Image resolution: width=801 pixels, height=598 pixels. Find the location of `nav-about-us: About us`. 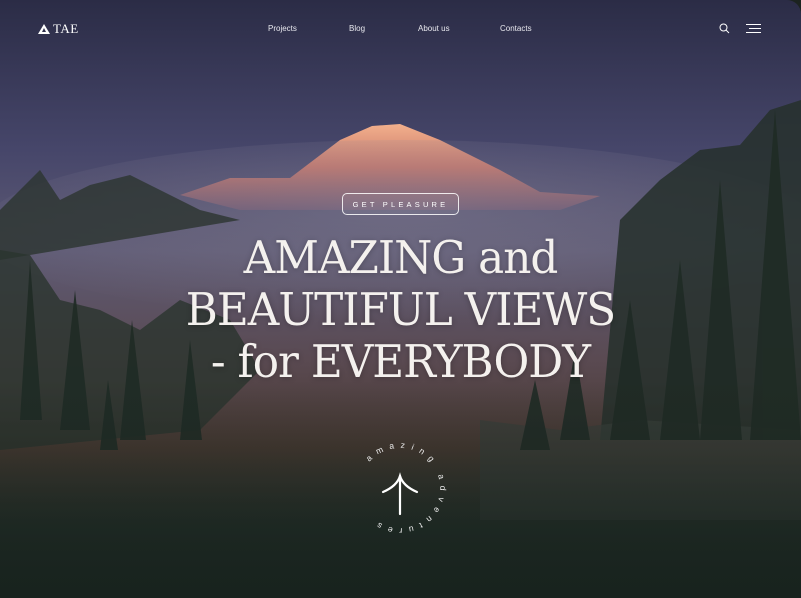

nav-about-us: About us is located at coordinates (434, 28).